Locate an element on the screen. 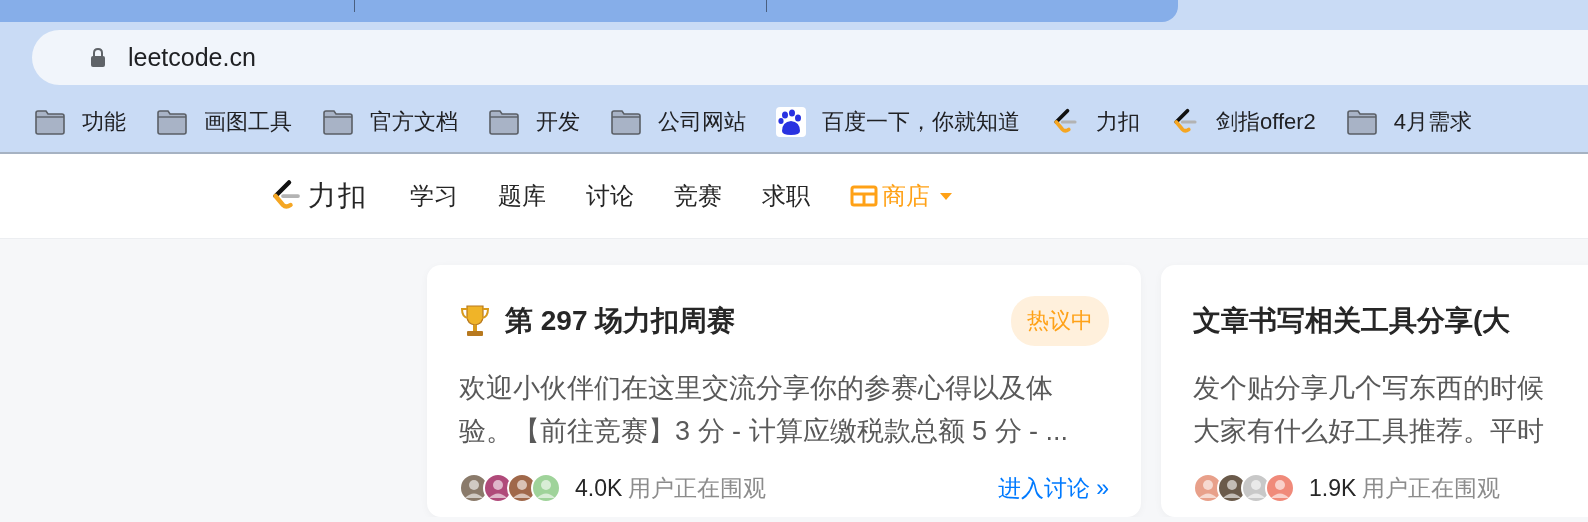 This screenshot has width=1588, height=522. hot-badge: 热议中 is located at coordinates (1060, 321).